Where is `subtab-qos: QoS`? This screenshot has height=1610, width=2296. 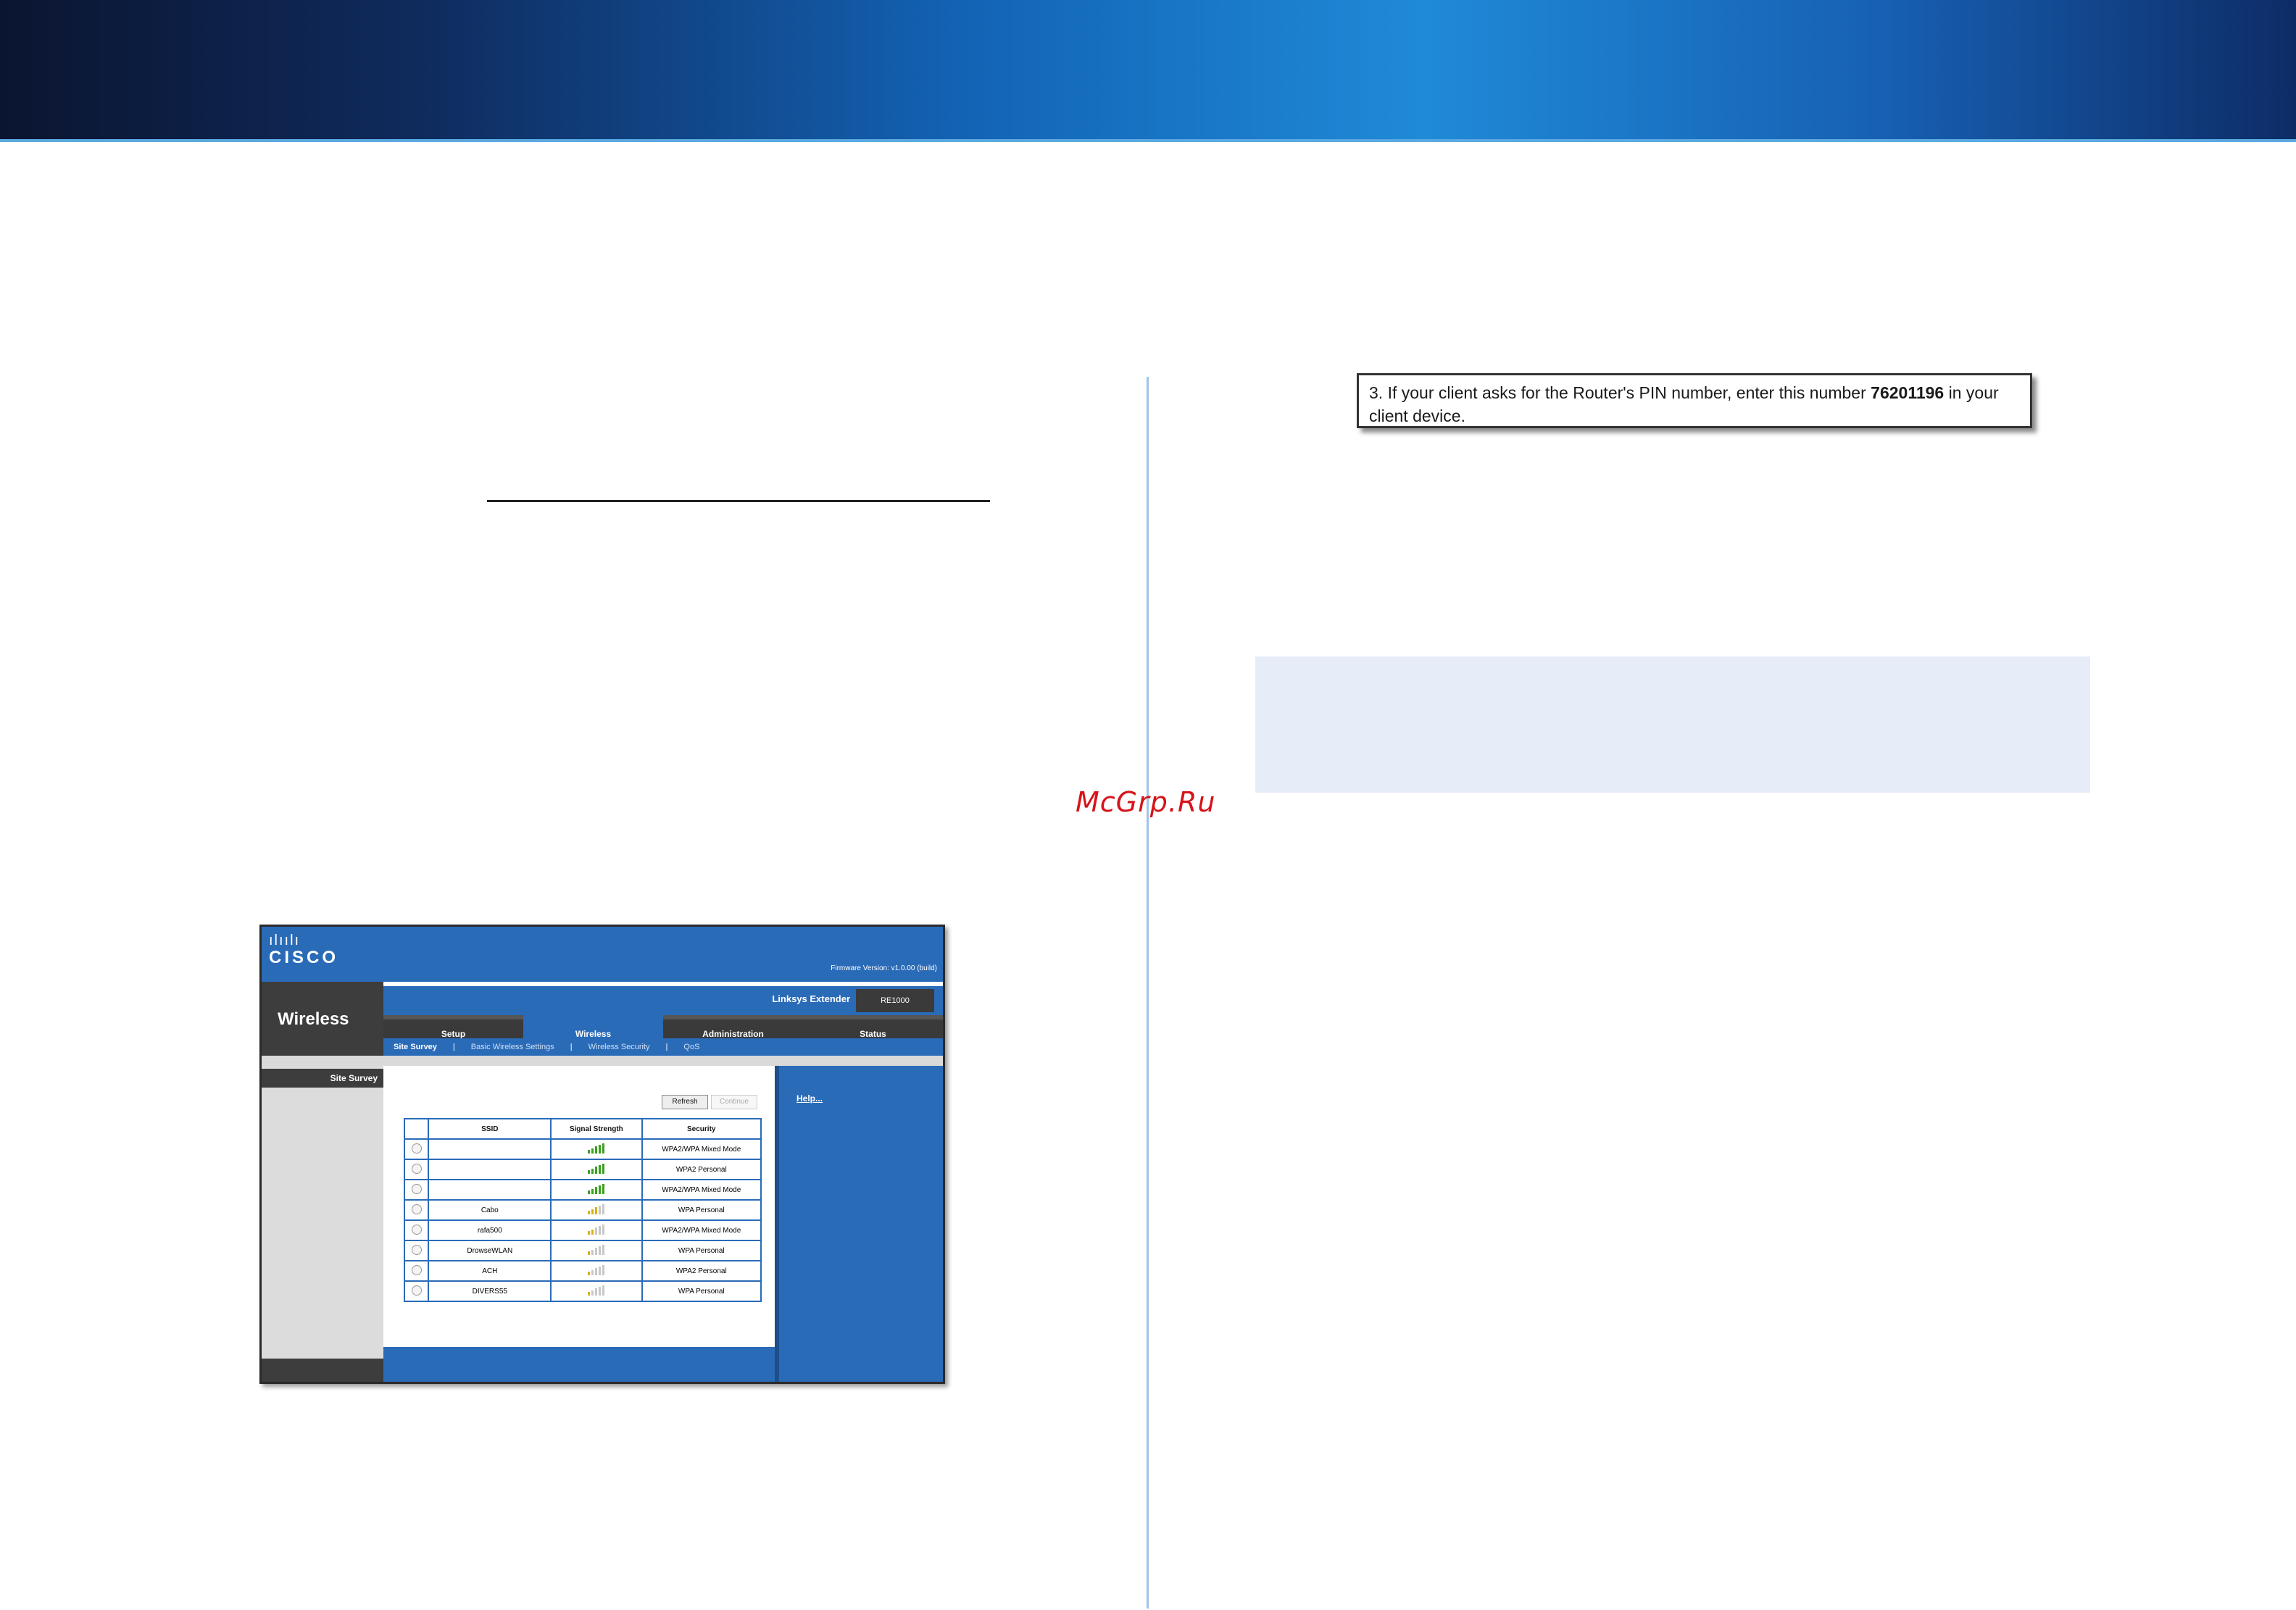
subtab-qos: QoS is located at coordinates (691, 1047).